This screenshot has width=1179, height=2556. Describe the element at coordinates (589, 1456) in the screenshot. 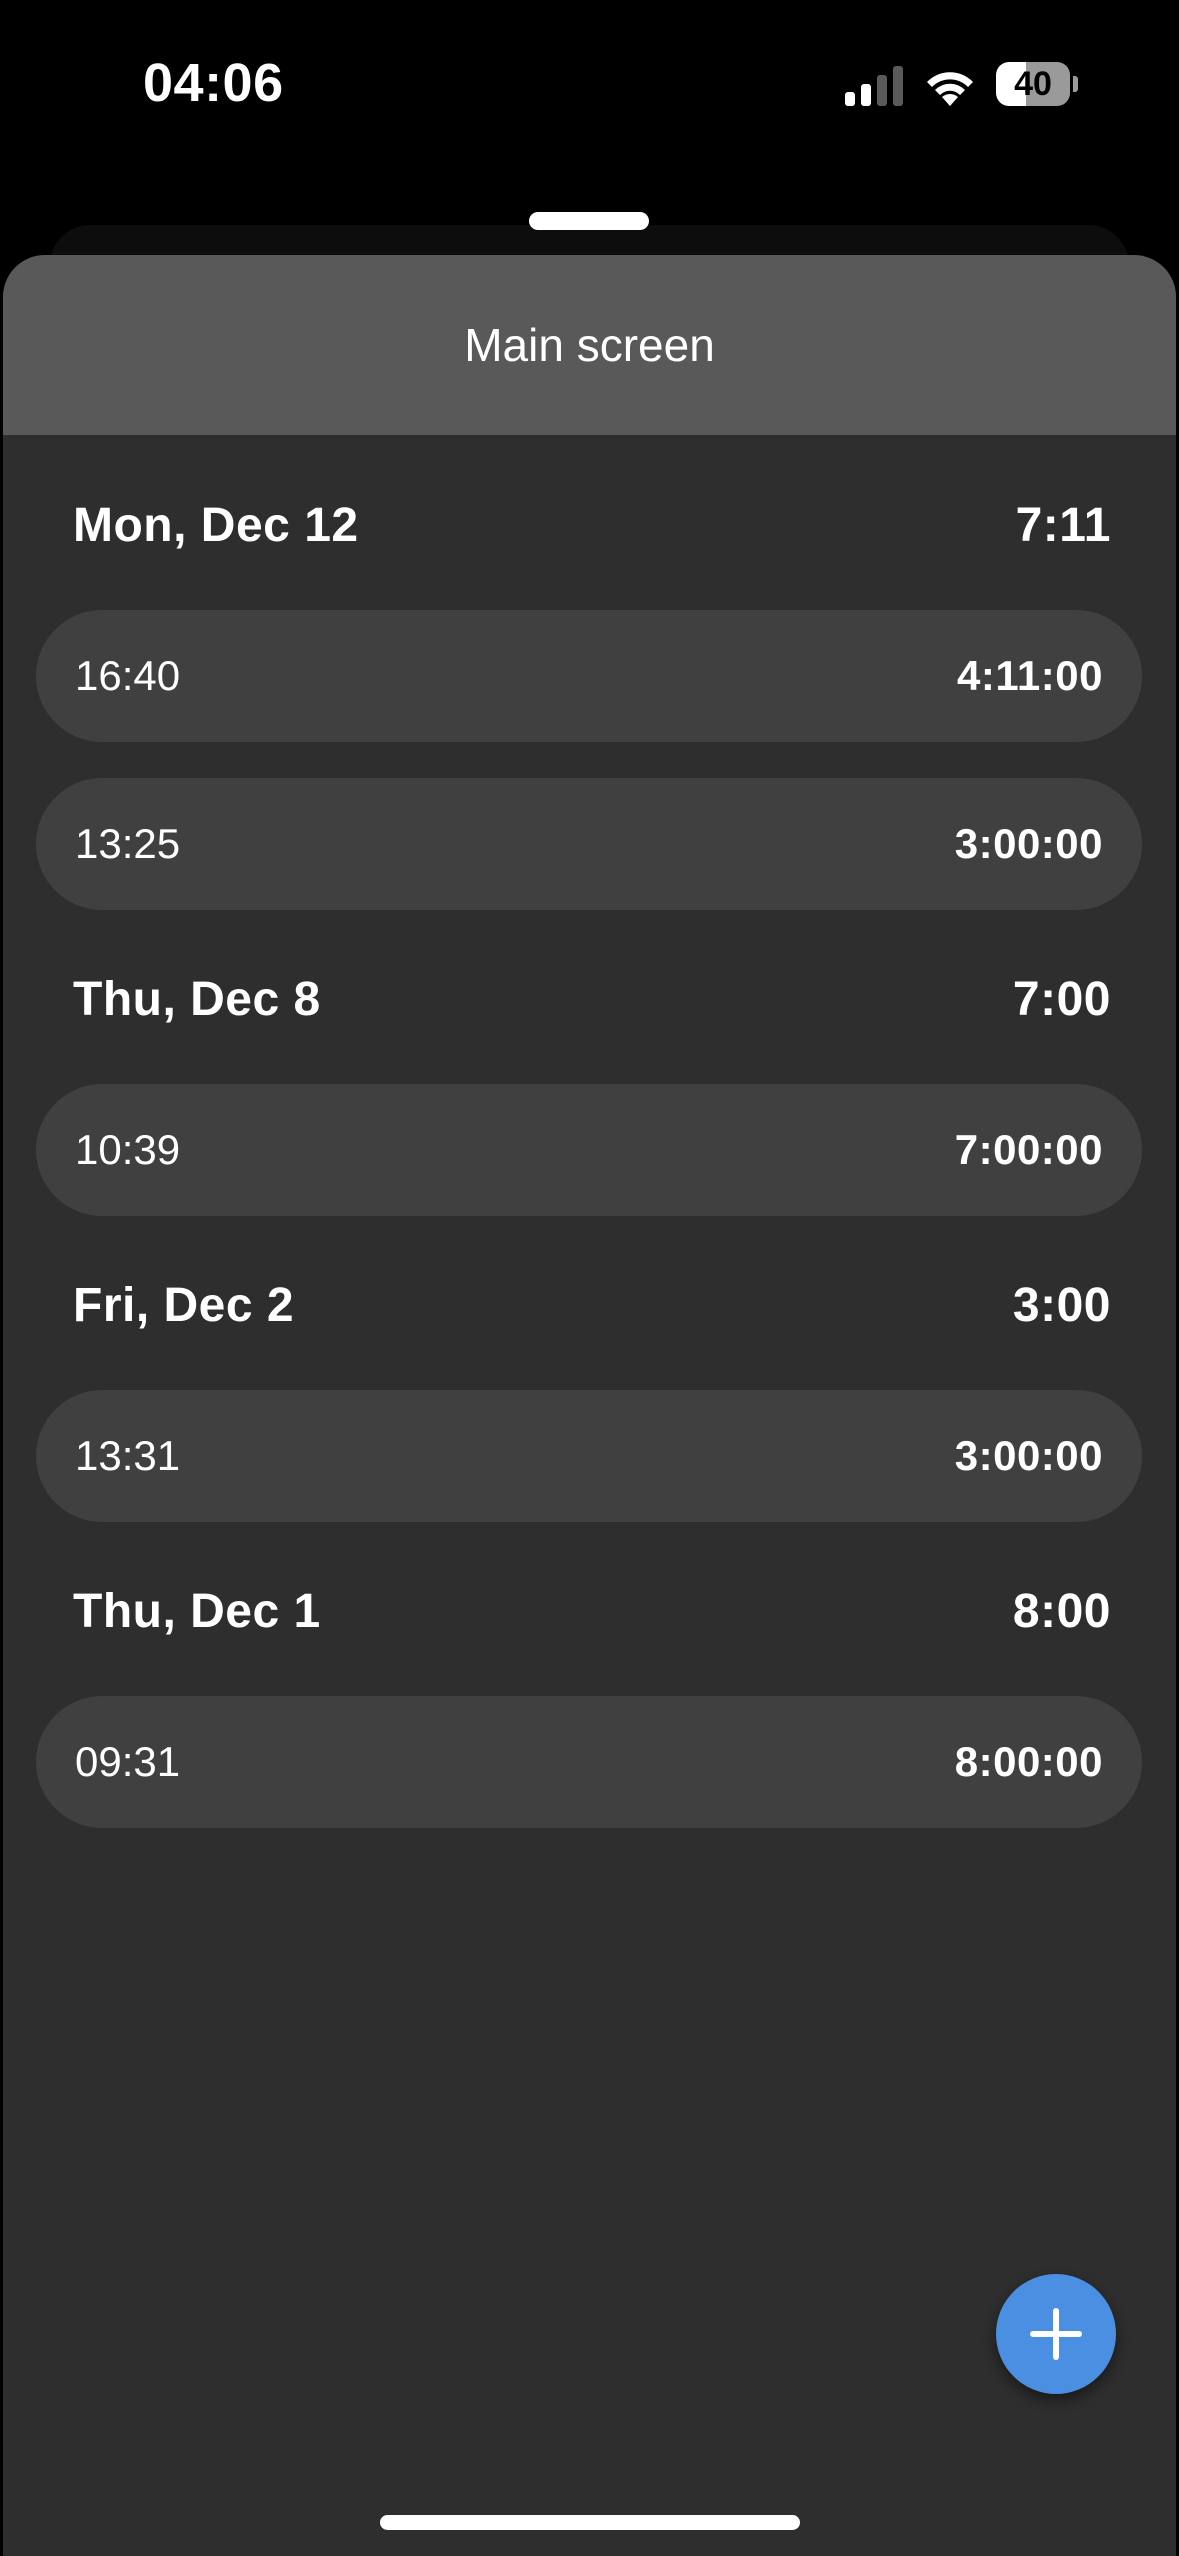

I see `time-entry-row: 13:31 3:00:00` at that location.